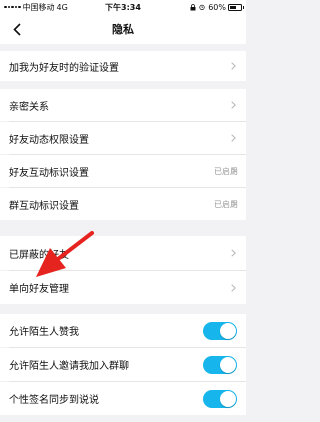 The image size is (320, 422). What do you see at coordinates (123, 330) in the screenshot?
I see `allow-stranger-like-item: 允许陌生人赞我` at bounding box center [123, 330].